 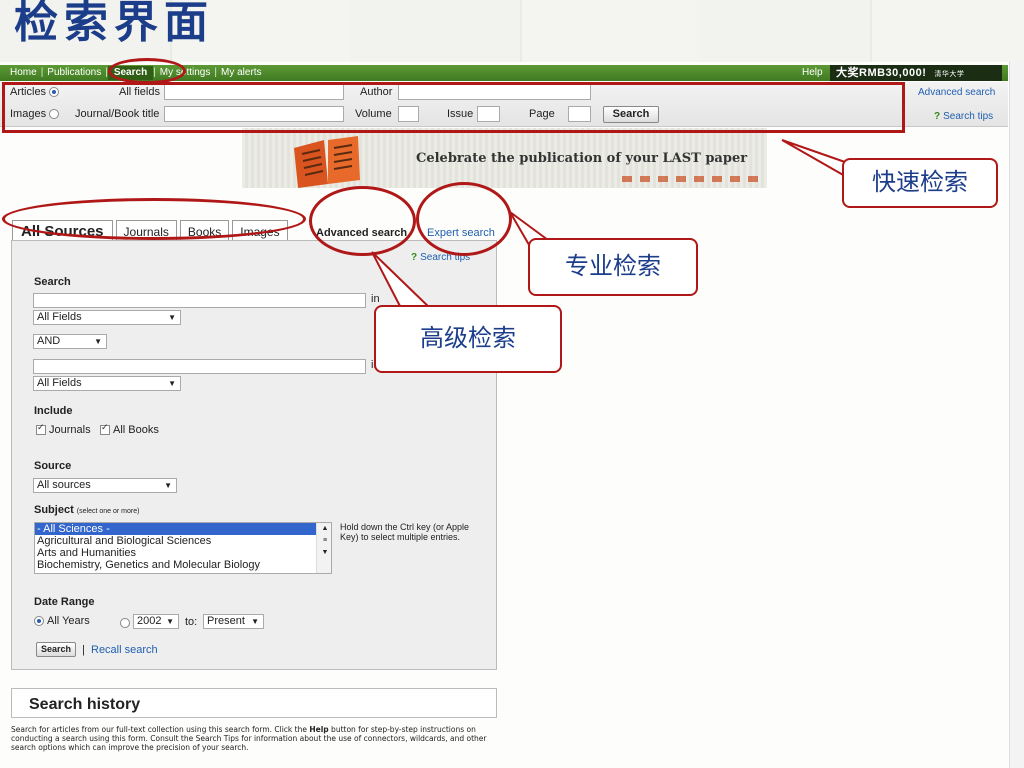 I want to click on in-label: in, so click(x=375, y=299).